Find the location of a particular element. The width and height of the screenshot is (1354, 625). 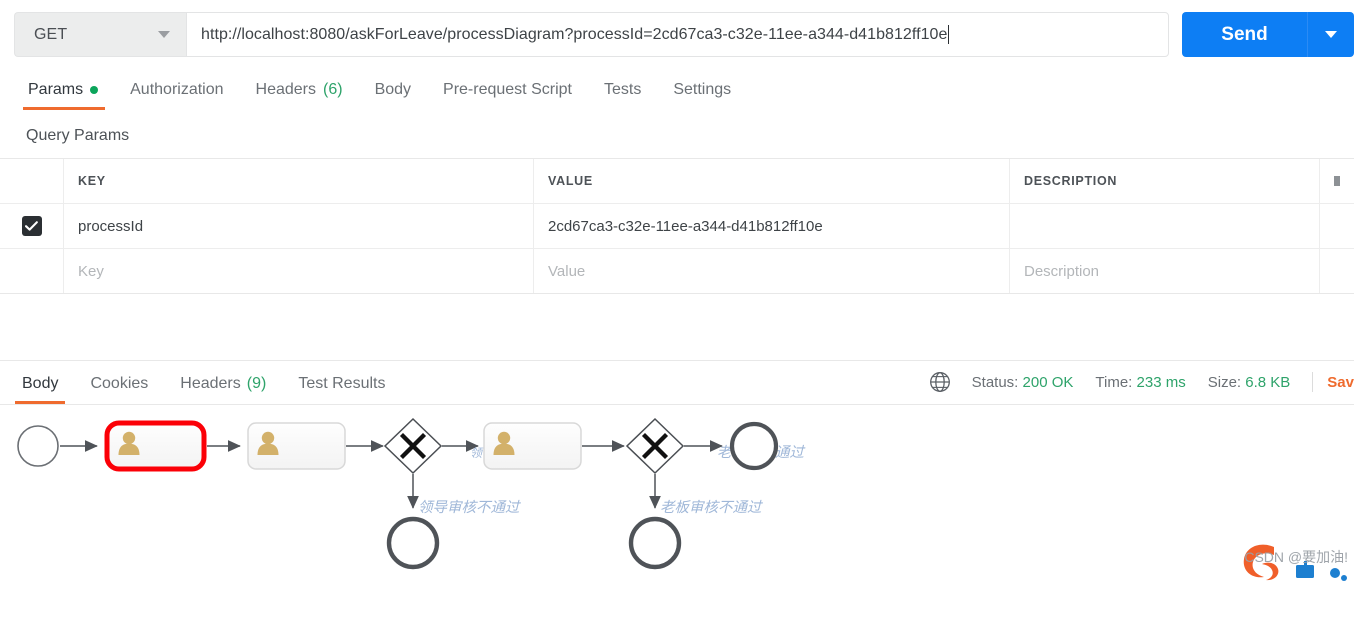

row-checkbox is located at coordinates (31, 226).